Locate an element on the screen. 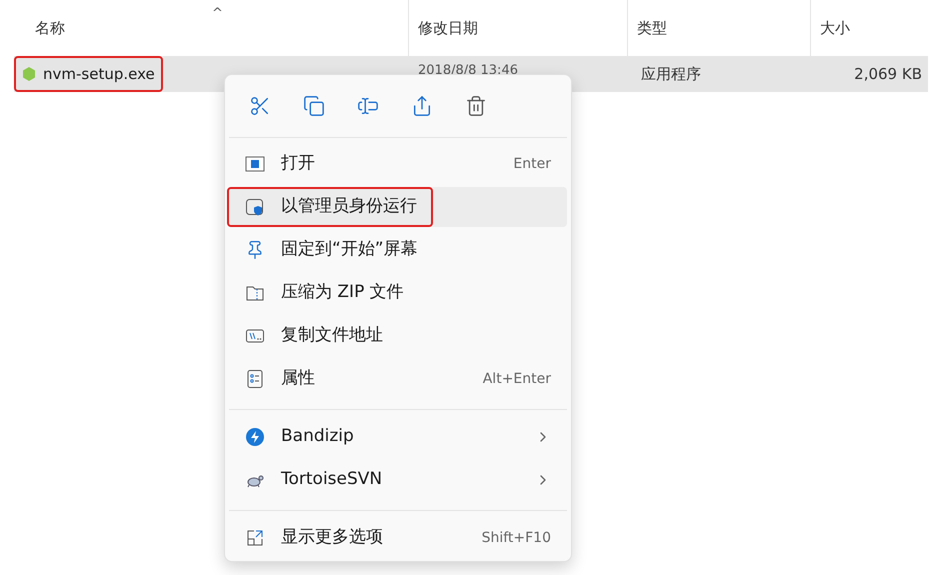  copy-button is located at coordinates (314, 106).